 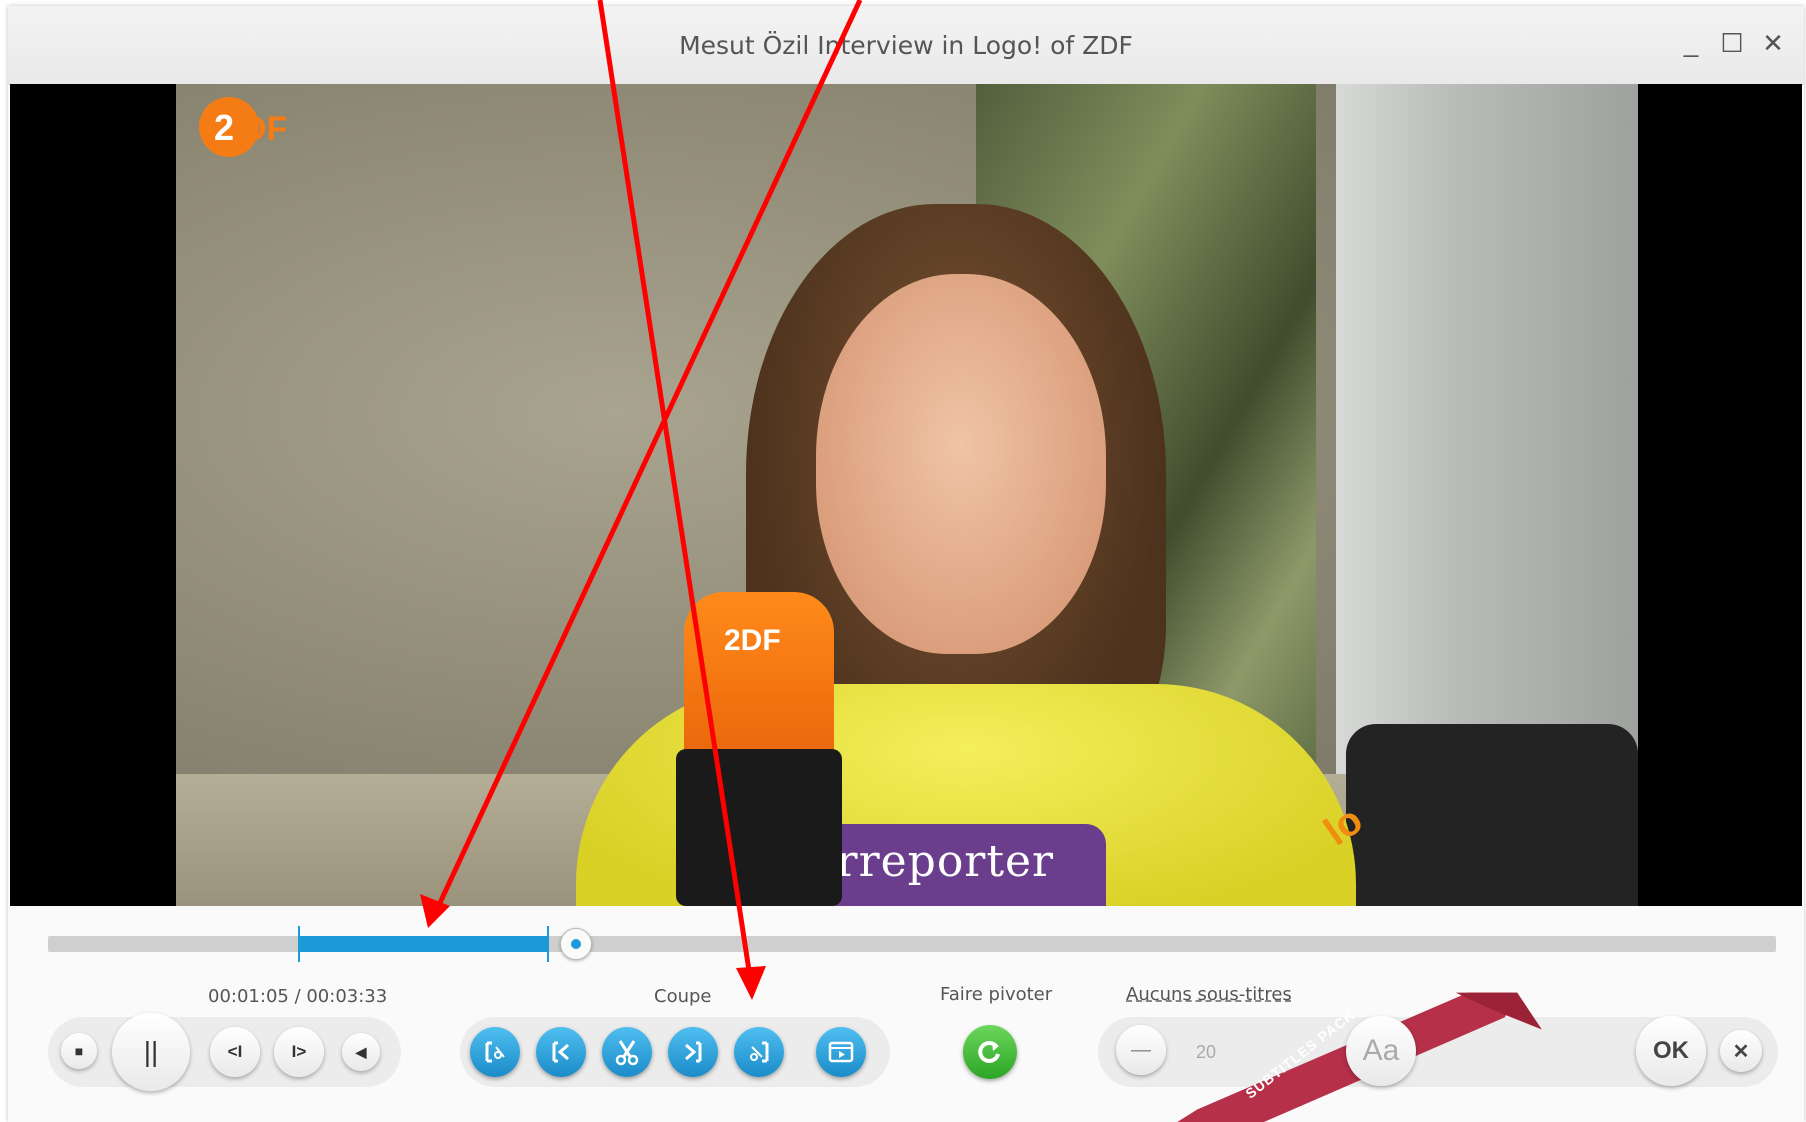 I want to click on next-frame-button: I>, so click(x=299, y=1052).